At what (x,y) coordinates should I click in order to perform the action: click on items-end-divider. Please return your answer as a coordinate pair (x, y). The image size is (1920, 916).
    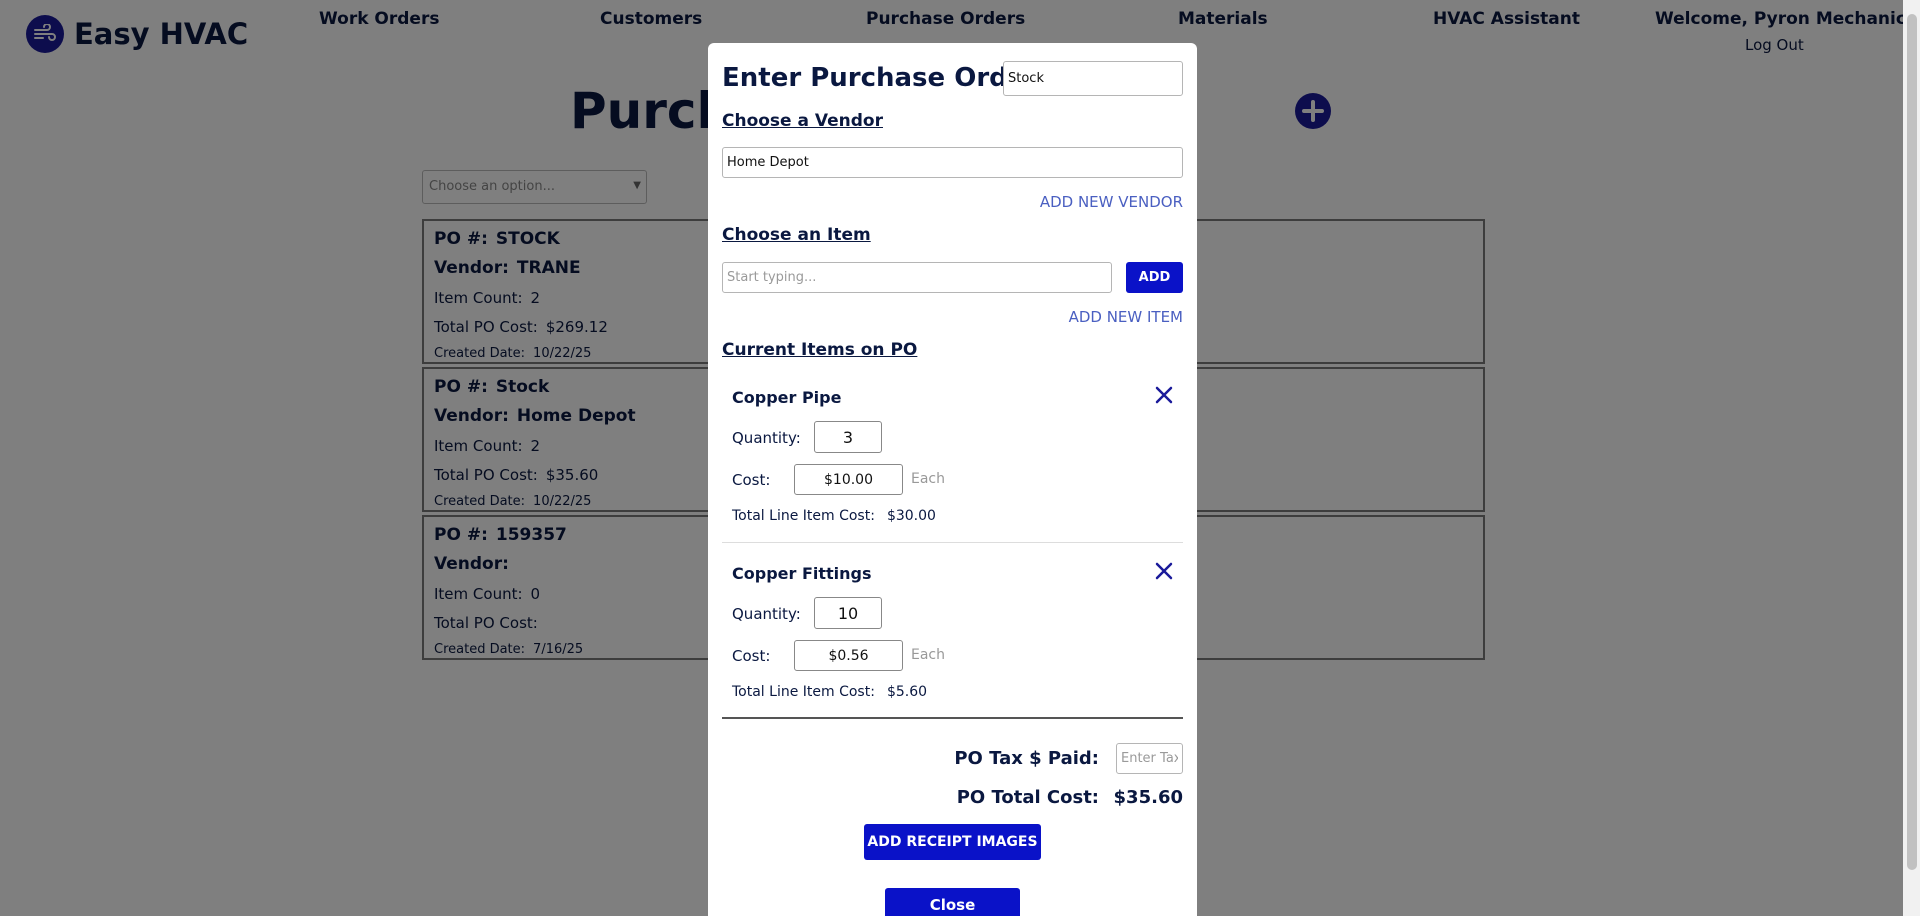
    Looking at the image, I should click on (952, 718).